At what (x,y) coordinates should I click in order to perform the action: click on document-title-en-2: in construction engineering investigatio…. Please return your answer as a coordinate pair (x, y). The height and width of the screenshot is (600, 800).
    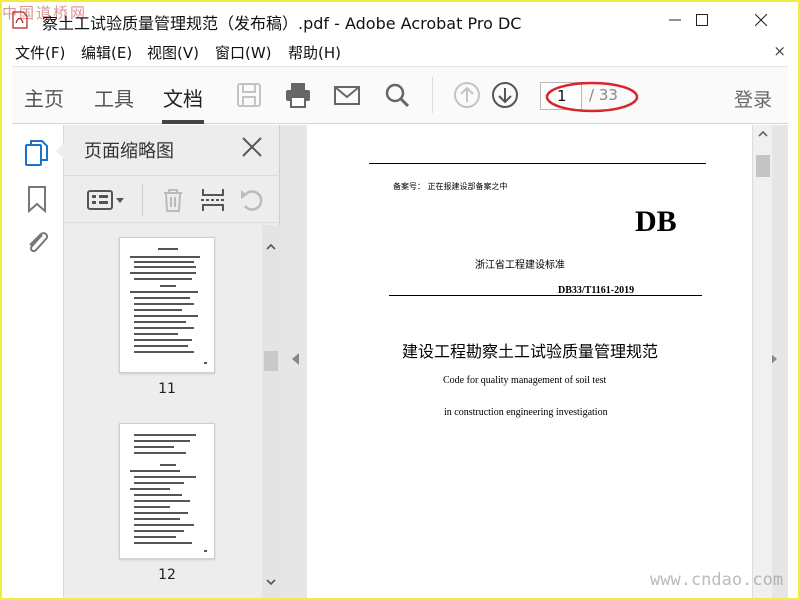
    Looking at the image, I should click on (526, 412).